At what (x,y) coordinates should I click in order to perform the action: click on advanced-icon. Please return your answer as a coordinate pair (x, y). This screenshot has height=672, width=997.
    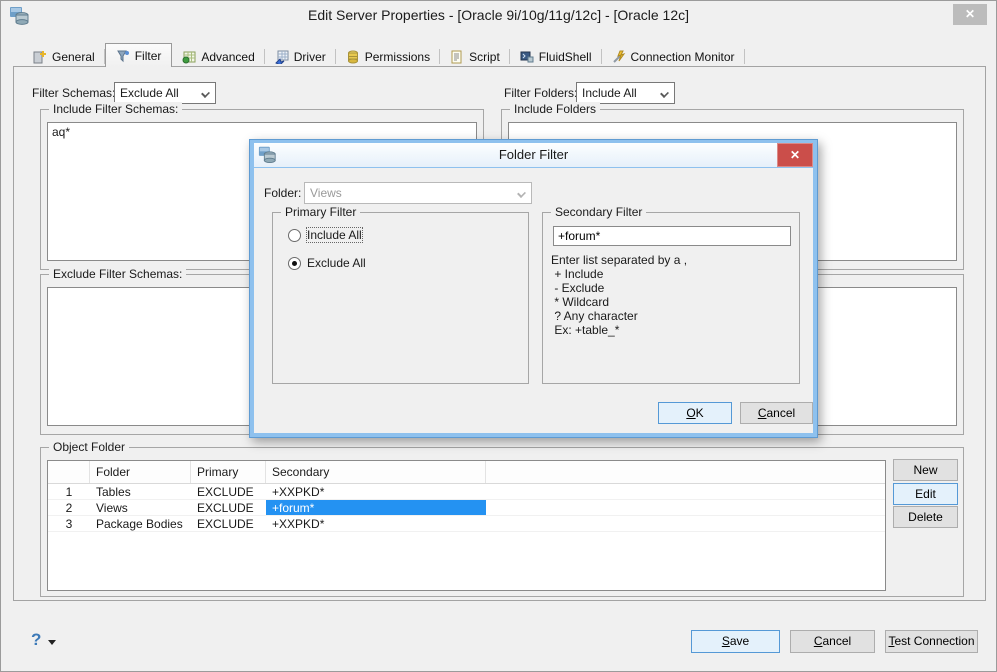
    Looking at the image, I should click on (189, 57).